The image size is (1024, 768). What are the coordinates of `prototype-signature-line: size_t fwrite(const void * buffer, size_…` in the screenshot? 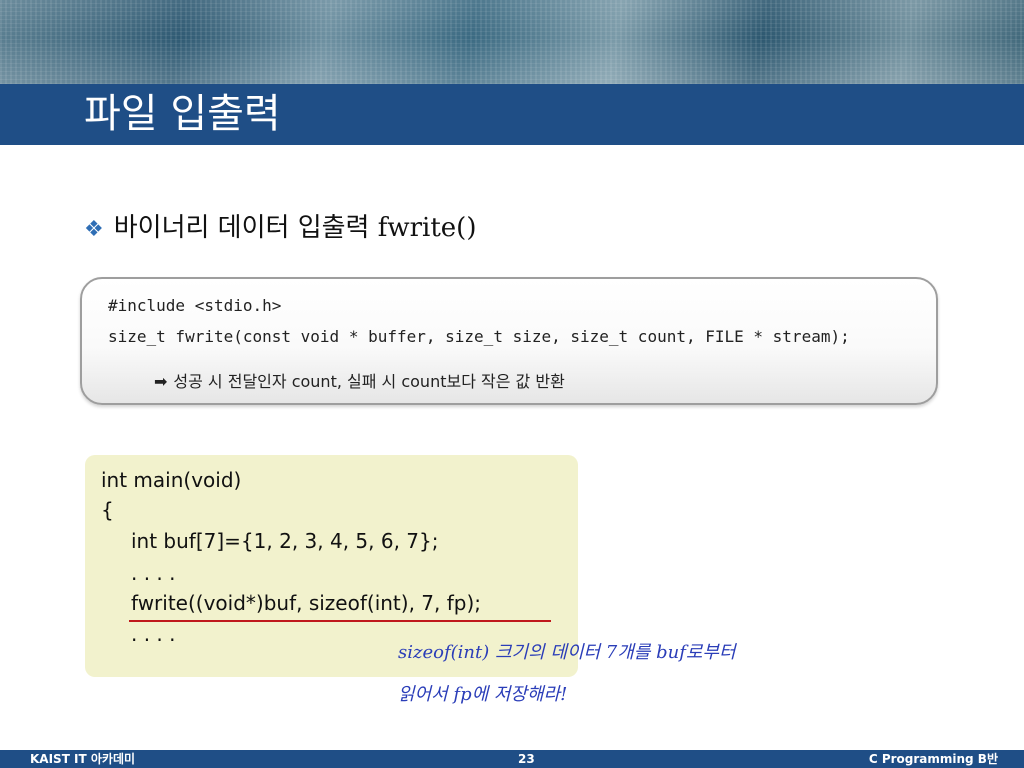 It's located at (479, 336).